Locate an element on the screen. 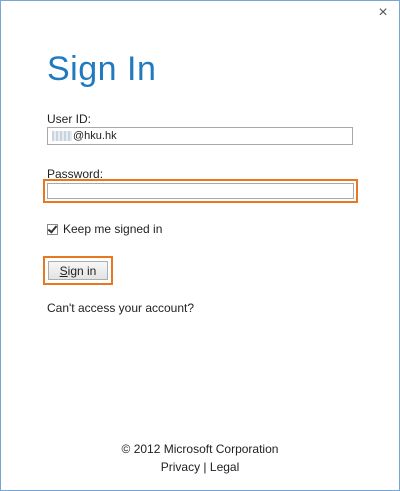 The height and width of the screenshot is (491, 400). password-highlight is located at coordinates (200, 191).